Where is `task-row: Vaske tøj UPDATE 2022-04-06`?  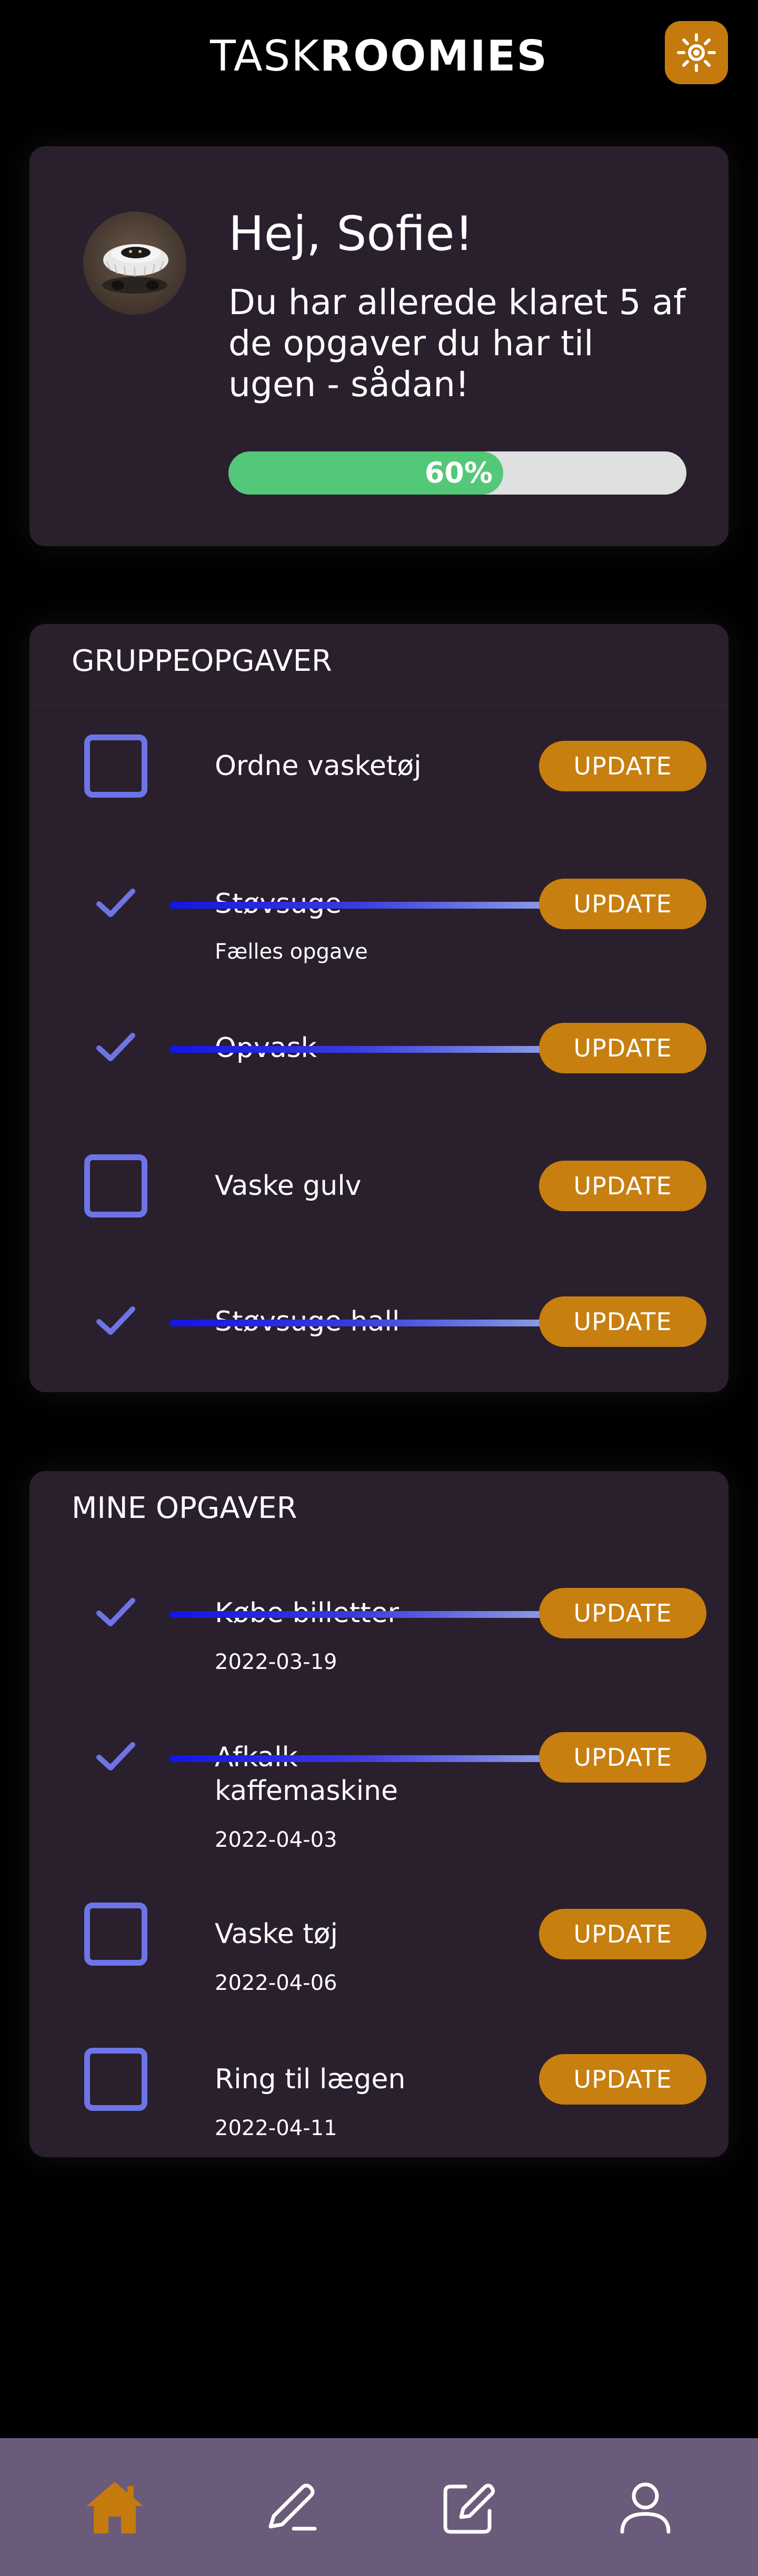 task-row: Vaske tøj UPDATE 2022-04-06 is located at coordinates (379, 1944).